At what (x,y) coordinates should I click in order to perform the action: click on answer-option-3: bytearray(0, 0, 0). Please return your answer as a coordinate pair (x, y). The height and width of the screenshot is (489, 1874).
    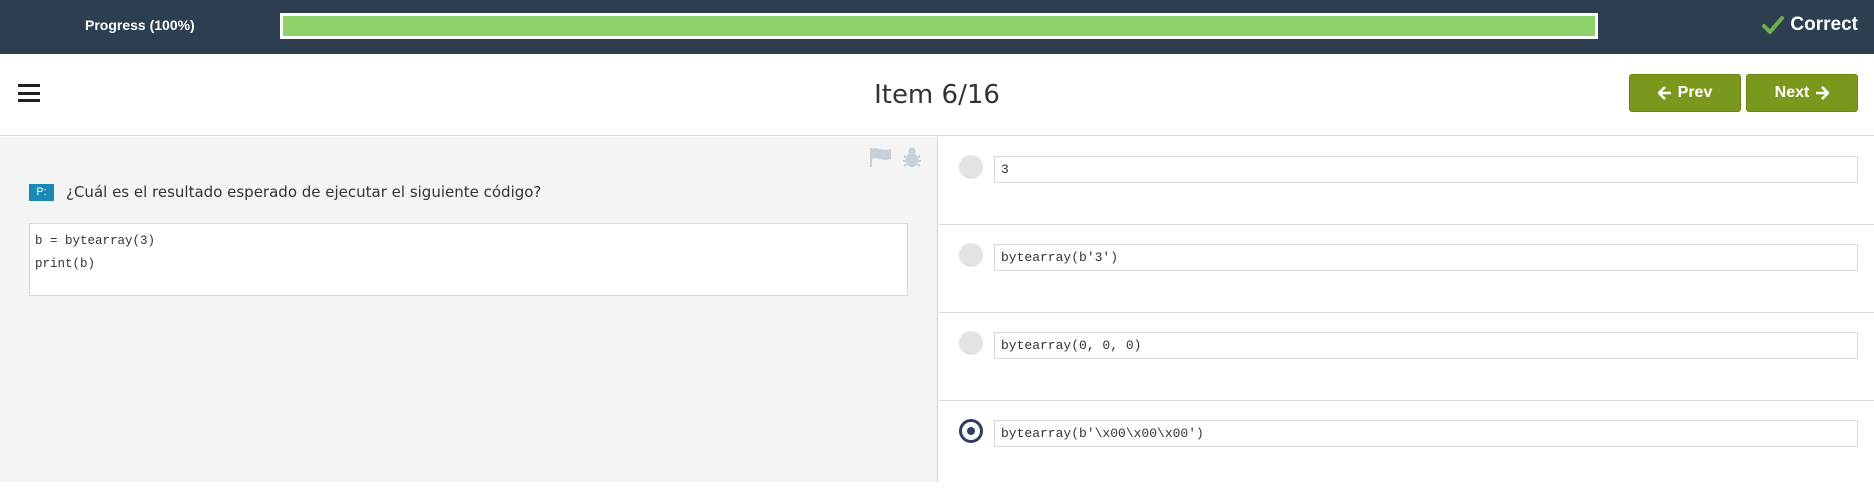
    Looking at the image, I should click on (1406, 357).